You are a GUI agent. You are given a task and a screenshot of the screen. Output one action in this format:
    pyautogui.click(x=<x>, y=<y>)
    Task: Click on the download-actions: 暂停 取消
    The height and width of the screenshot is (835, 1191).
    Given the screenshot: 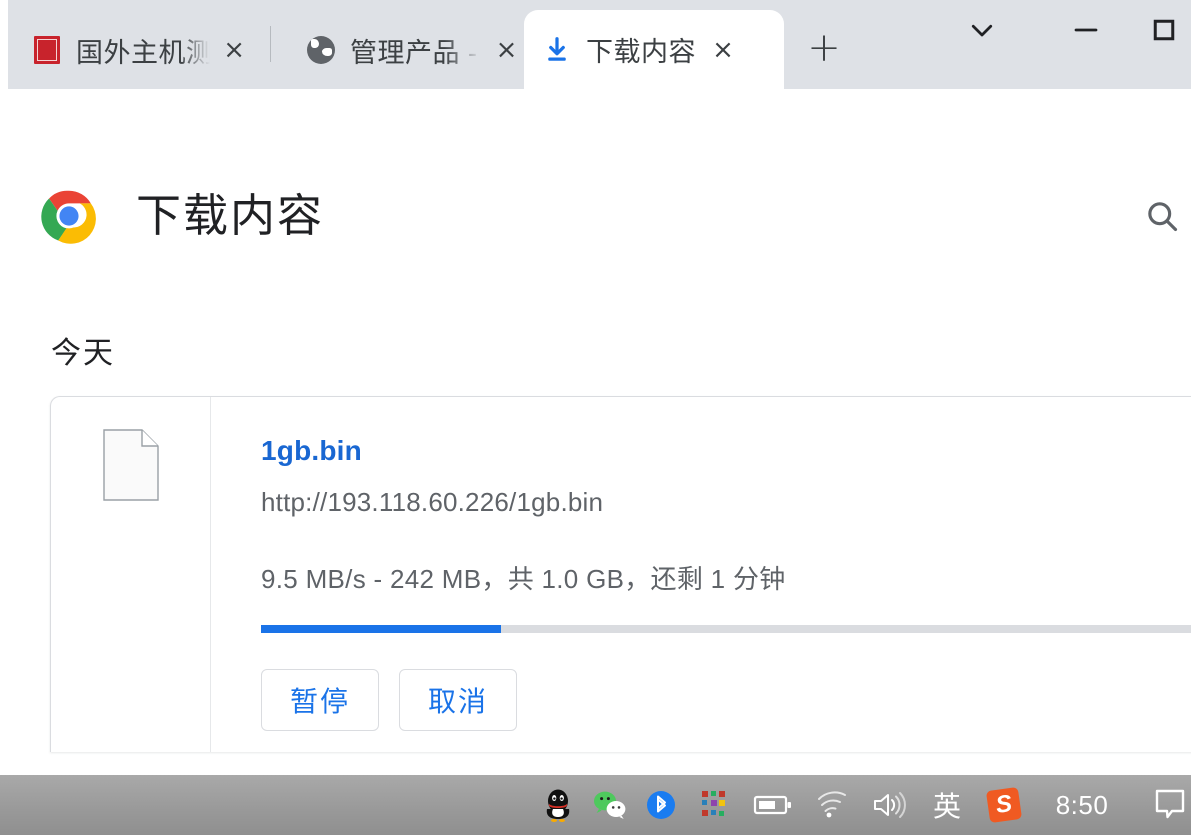 What is the action you would take?
    pyautogui.click(x=389, y=700)
    